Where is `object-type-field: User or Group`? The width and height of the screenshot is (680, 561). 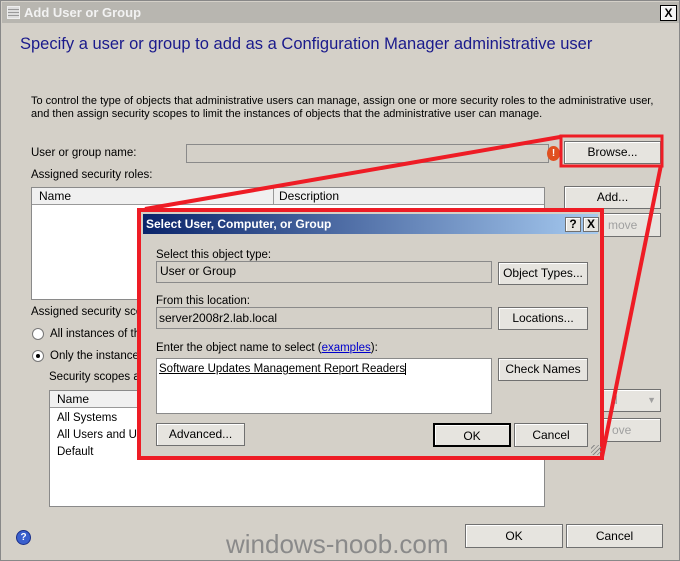
object-type-field: User or Group is located at coordinates (324, 272).